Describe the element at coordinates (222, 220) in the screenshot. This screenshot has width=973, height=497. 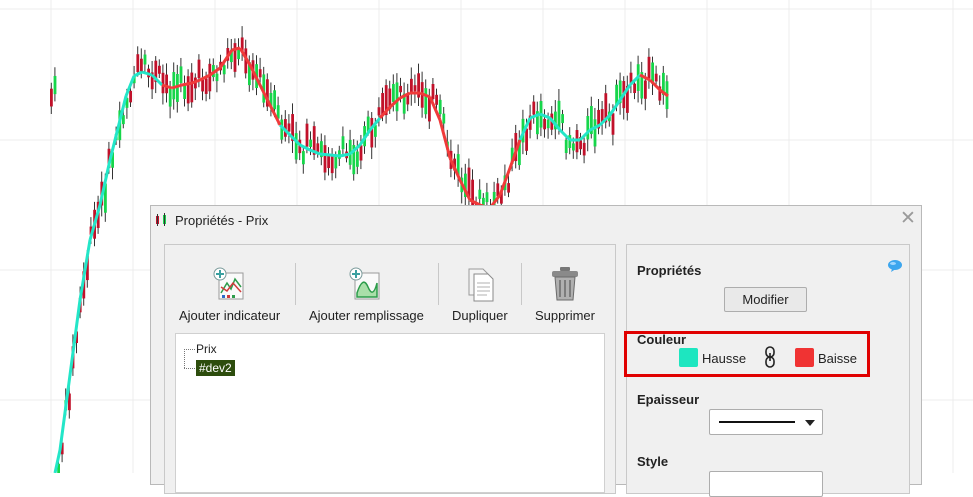
I see `dialog-title: Propriétés - Prix` at that location.